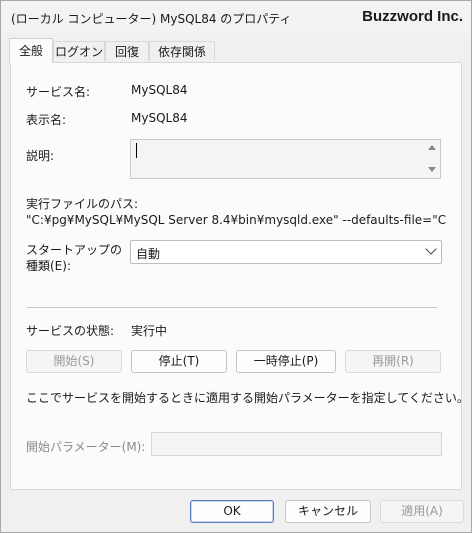 The width and height of the screenshot is (472, 533). Describe the element at coordinates (151, 19) in the screenshot. I see `window-title: (ローカル コンピューター) MySQL84 のプロパティ` at that location.